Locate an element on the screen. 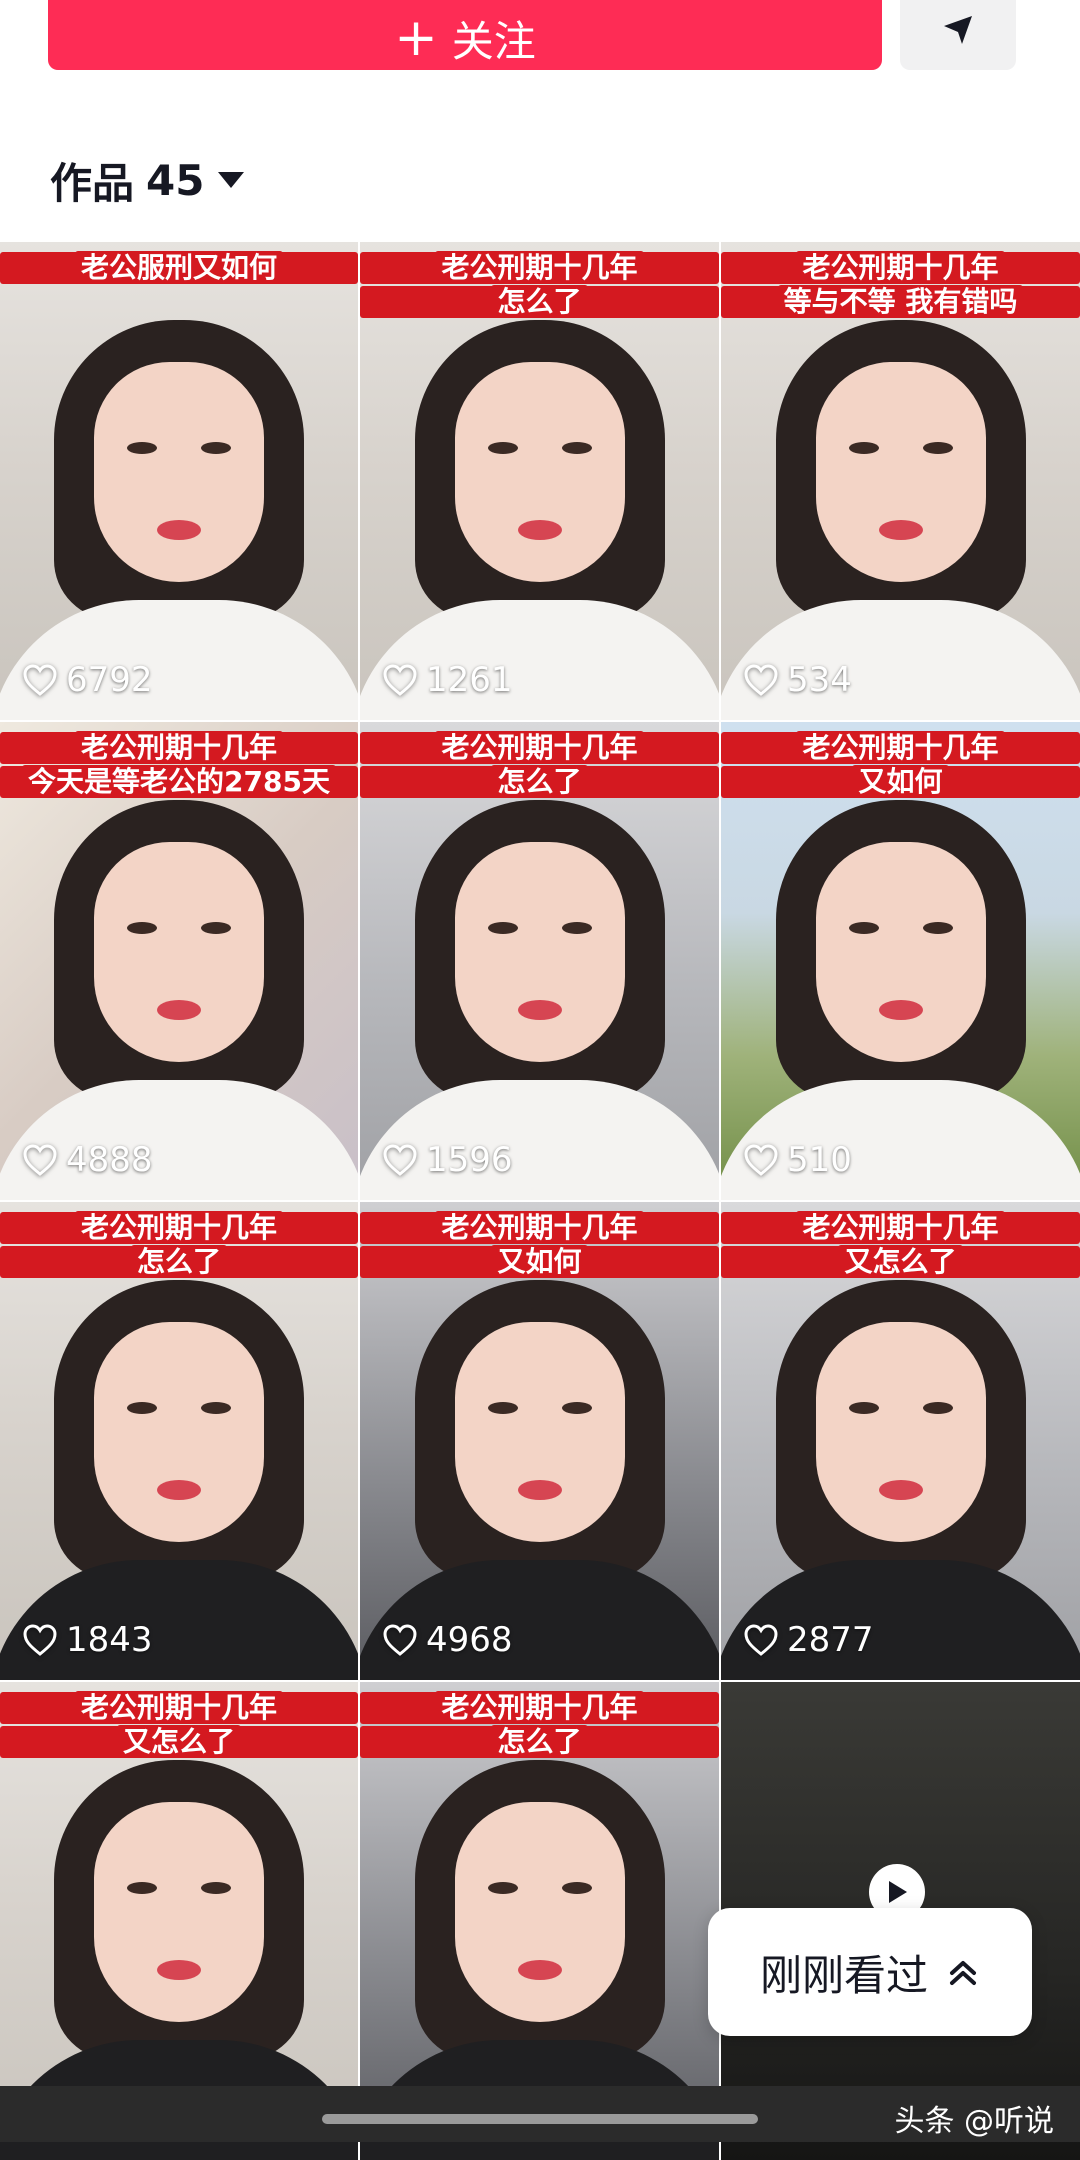 The width and height of the screenshot is (1080, 2160). like-count: 534 is located at coordinates (797, 680).